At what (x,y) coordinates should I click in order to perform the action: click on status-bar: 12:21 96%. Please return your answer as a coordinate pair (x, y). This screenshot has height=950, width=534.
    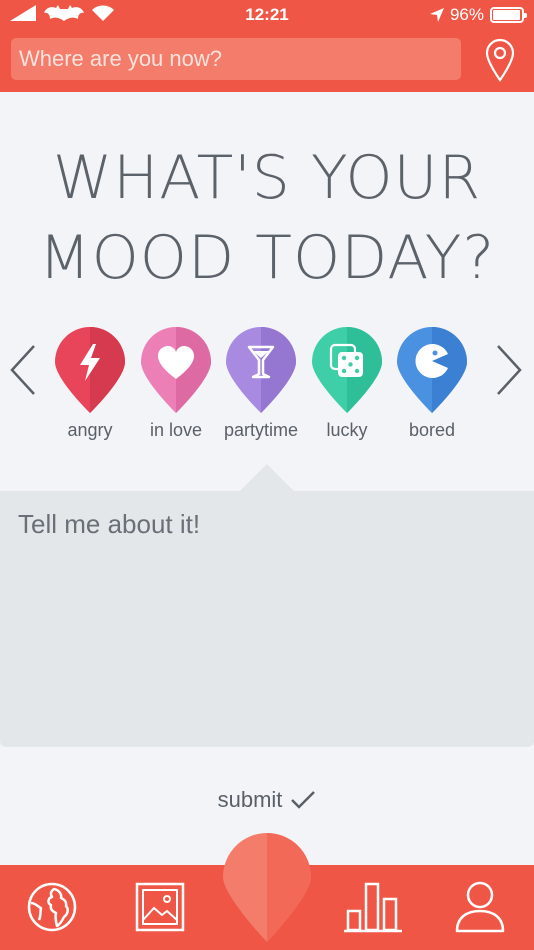
    Looking at the image, I should click on (267, 15).